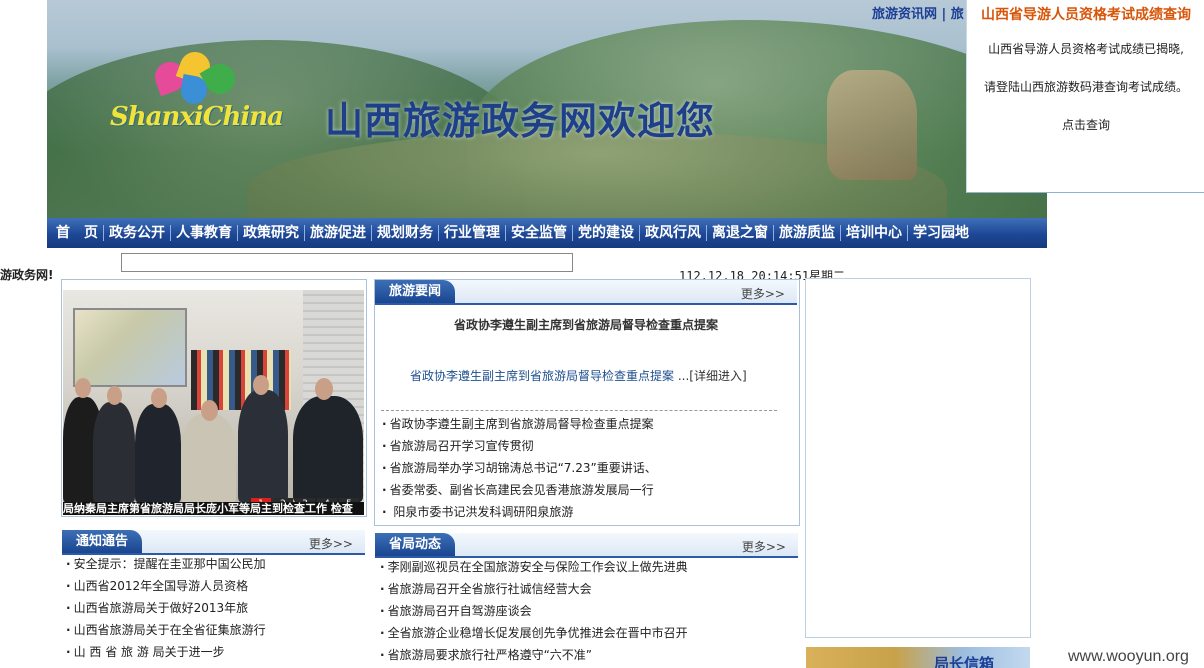 The width and height of the screenshot is (1204, 668). I want to click on bureau-news-item: 省旅游局要求旅行社严格遵守“六不准”, so click(587, 655).